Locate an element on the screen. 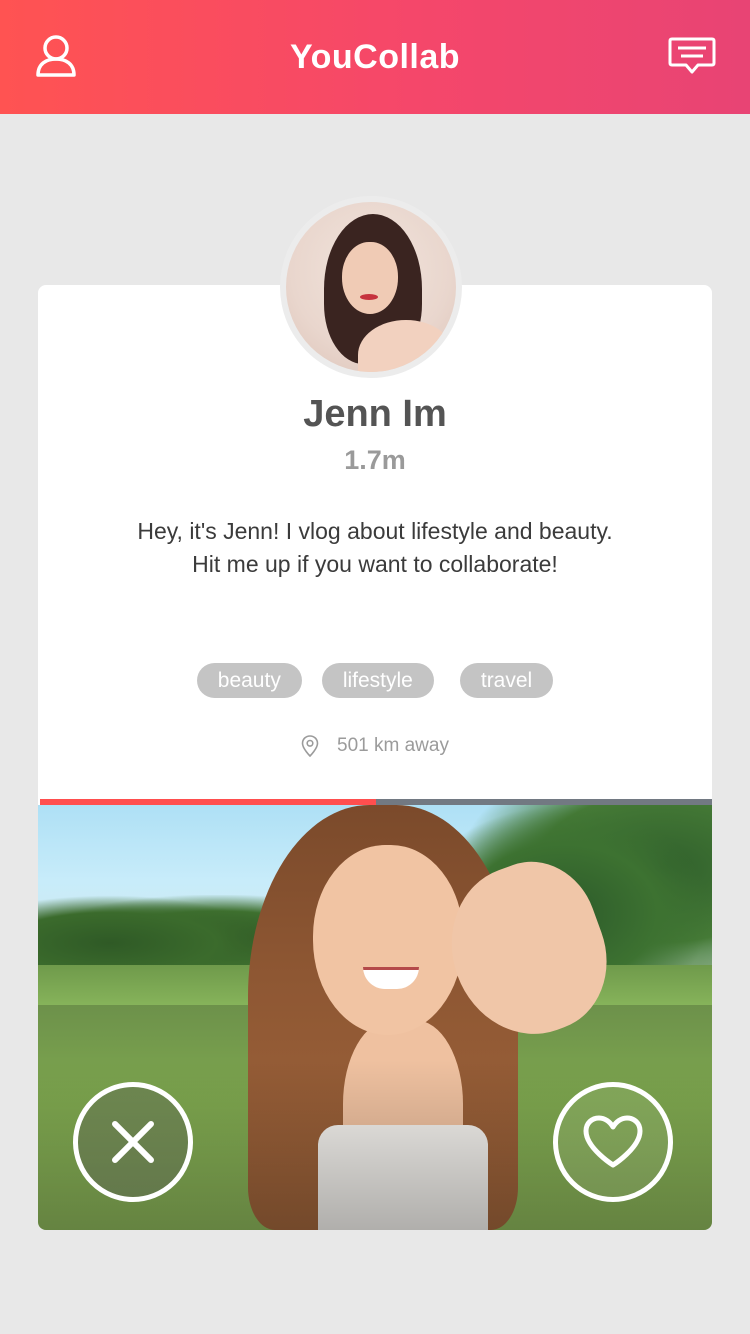  profile-avatar is located at coordinates (371, 287).